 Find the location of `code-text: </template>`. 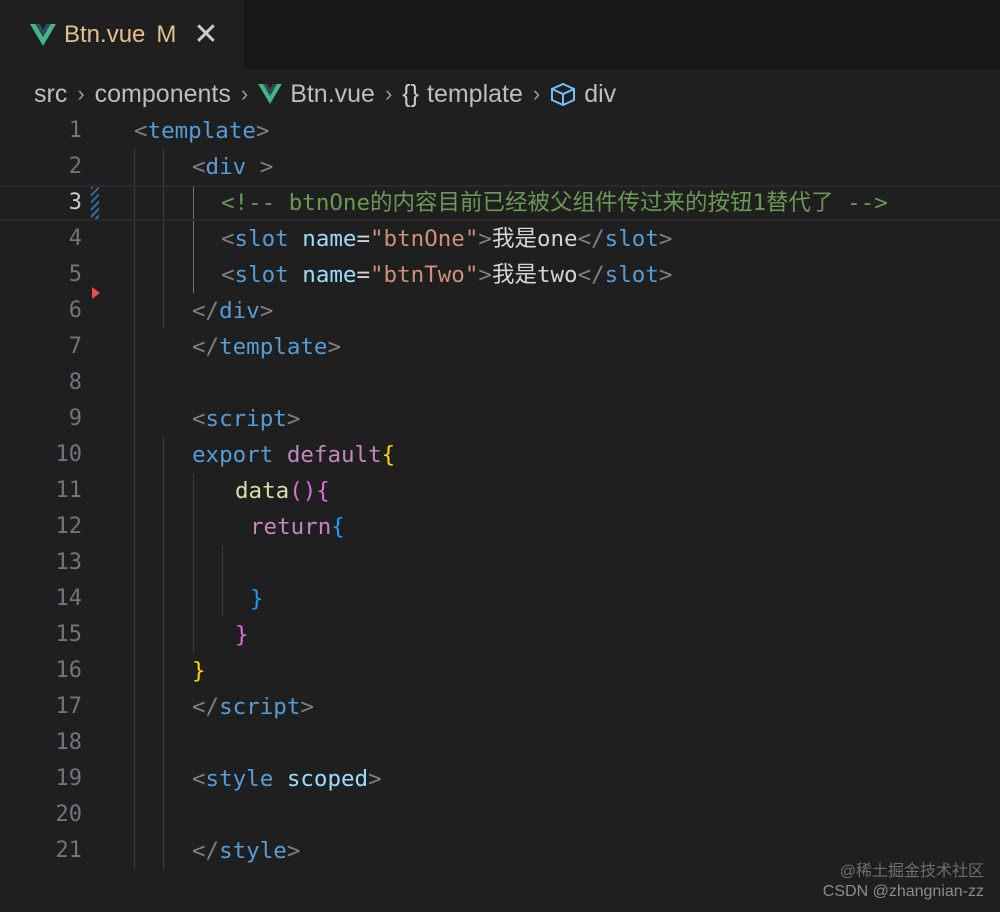

code-text: </template> is located at coordinates (267, 347).